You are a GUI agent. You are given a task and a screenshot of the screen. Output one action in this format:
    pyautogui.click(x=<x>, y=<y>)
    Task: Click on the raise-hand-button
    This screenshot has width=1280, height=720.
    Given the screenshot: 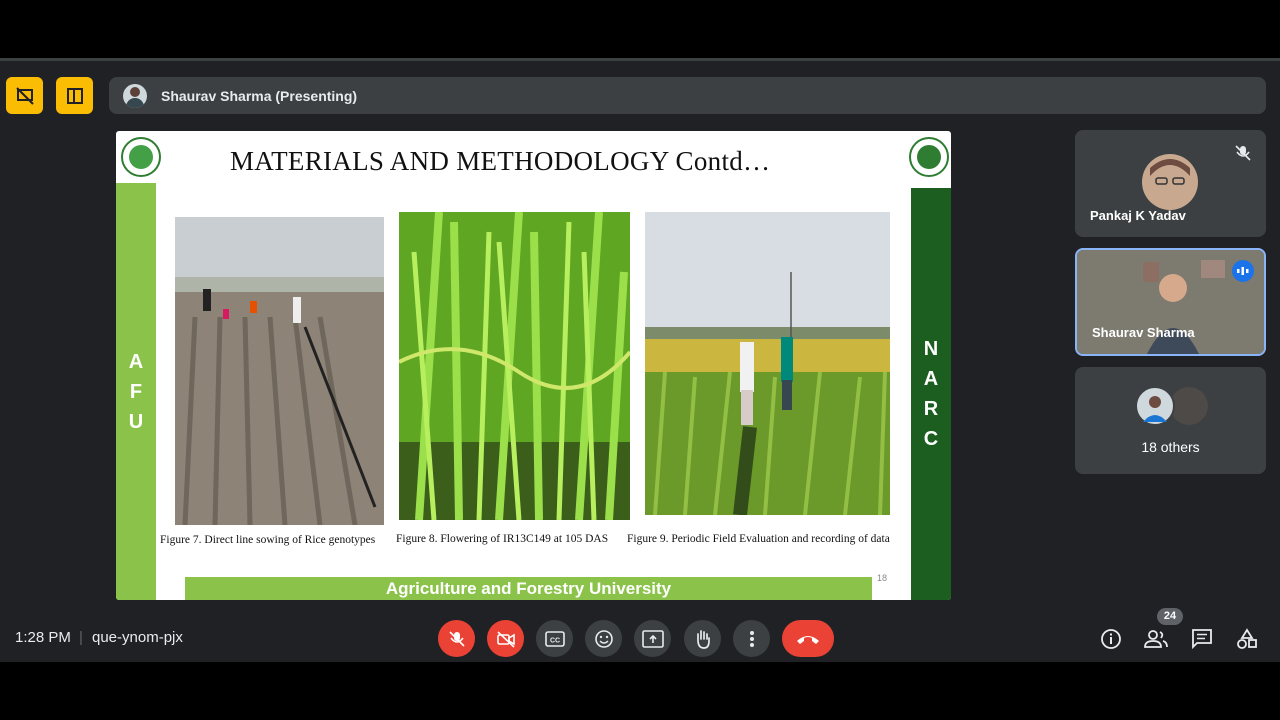 What is the action you would take?
    pyautogui.click(x=702, y=638)
    